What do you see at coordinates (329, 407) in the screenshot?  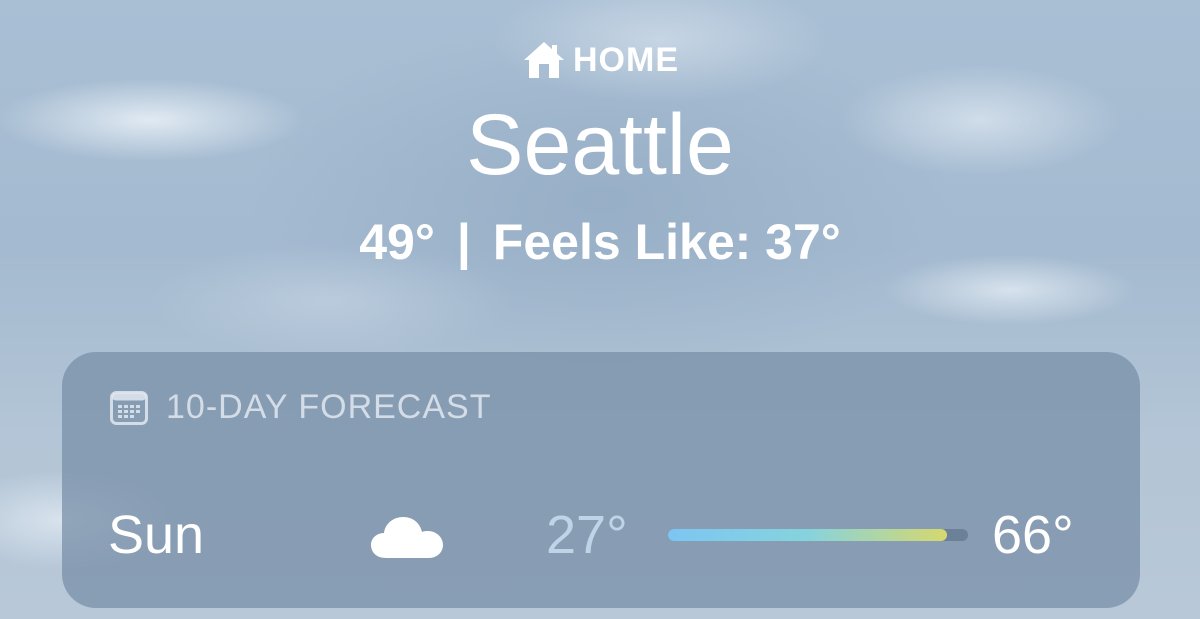 I see `forecast-title: 10-DAY FORECAST` at bounding box center [329, 407].